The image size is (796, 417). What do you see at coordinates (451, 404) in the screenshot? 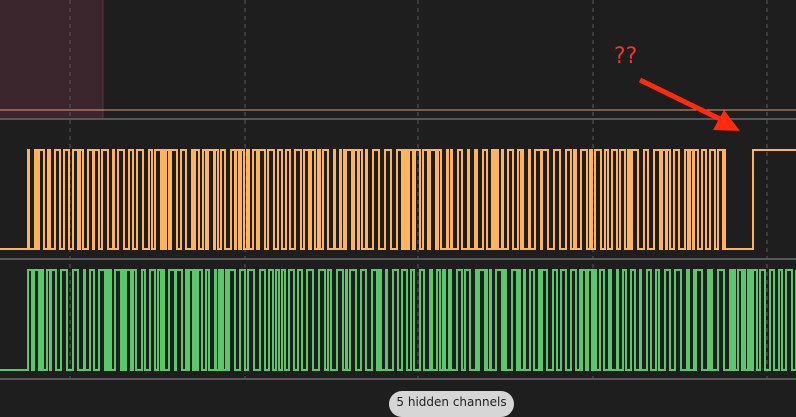
I see `hidden-channels-button: 5 hidden channels` at bounding box center [451, 404].